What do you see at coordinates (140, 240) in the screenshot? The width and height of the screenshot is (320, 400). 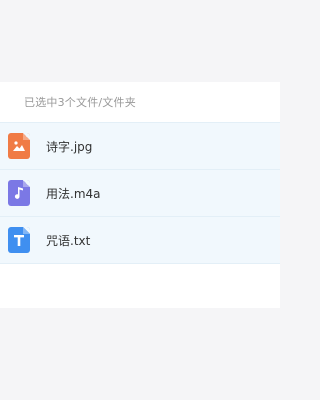 I see `list-item: 咒语.txt` at bounding box center [140, 240].